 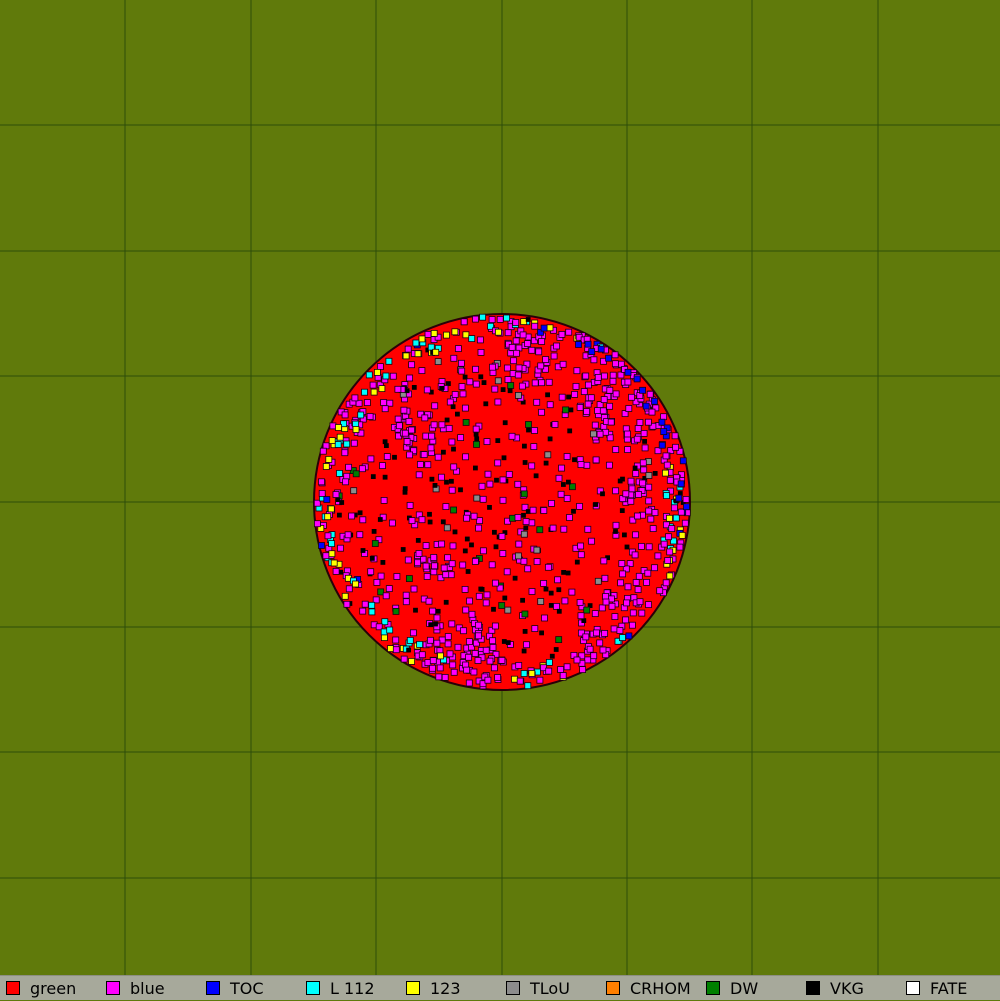 I want to click on cell-tlou, so click(x=593, y=434).